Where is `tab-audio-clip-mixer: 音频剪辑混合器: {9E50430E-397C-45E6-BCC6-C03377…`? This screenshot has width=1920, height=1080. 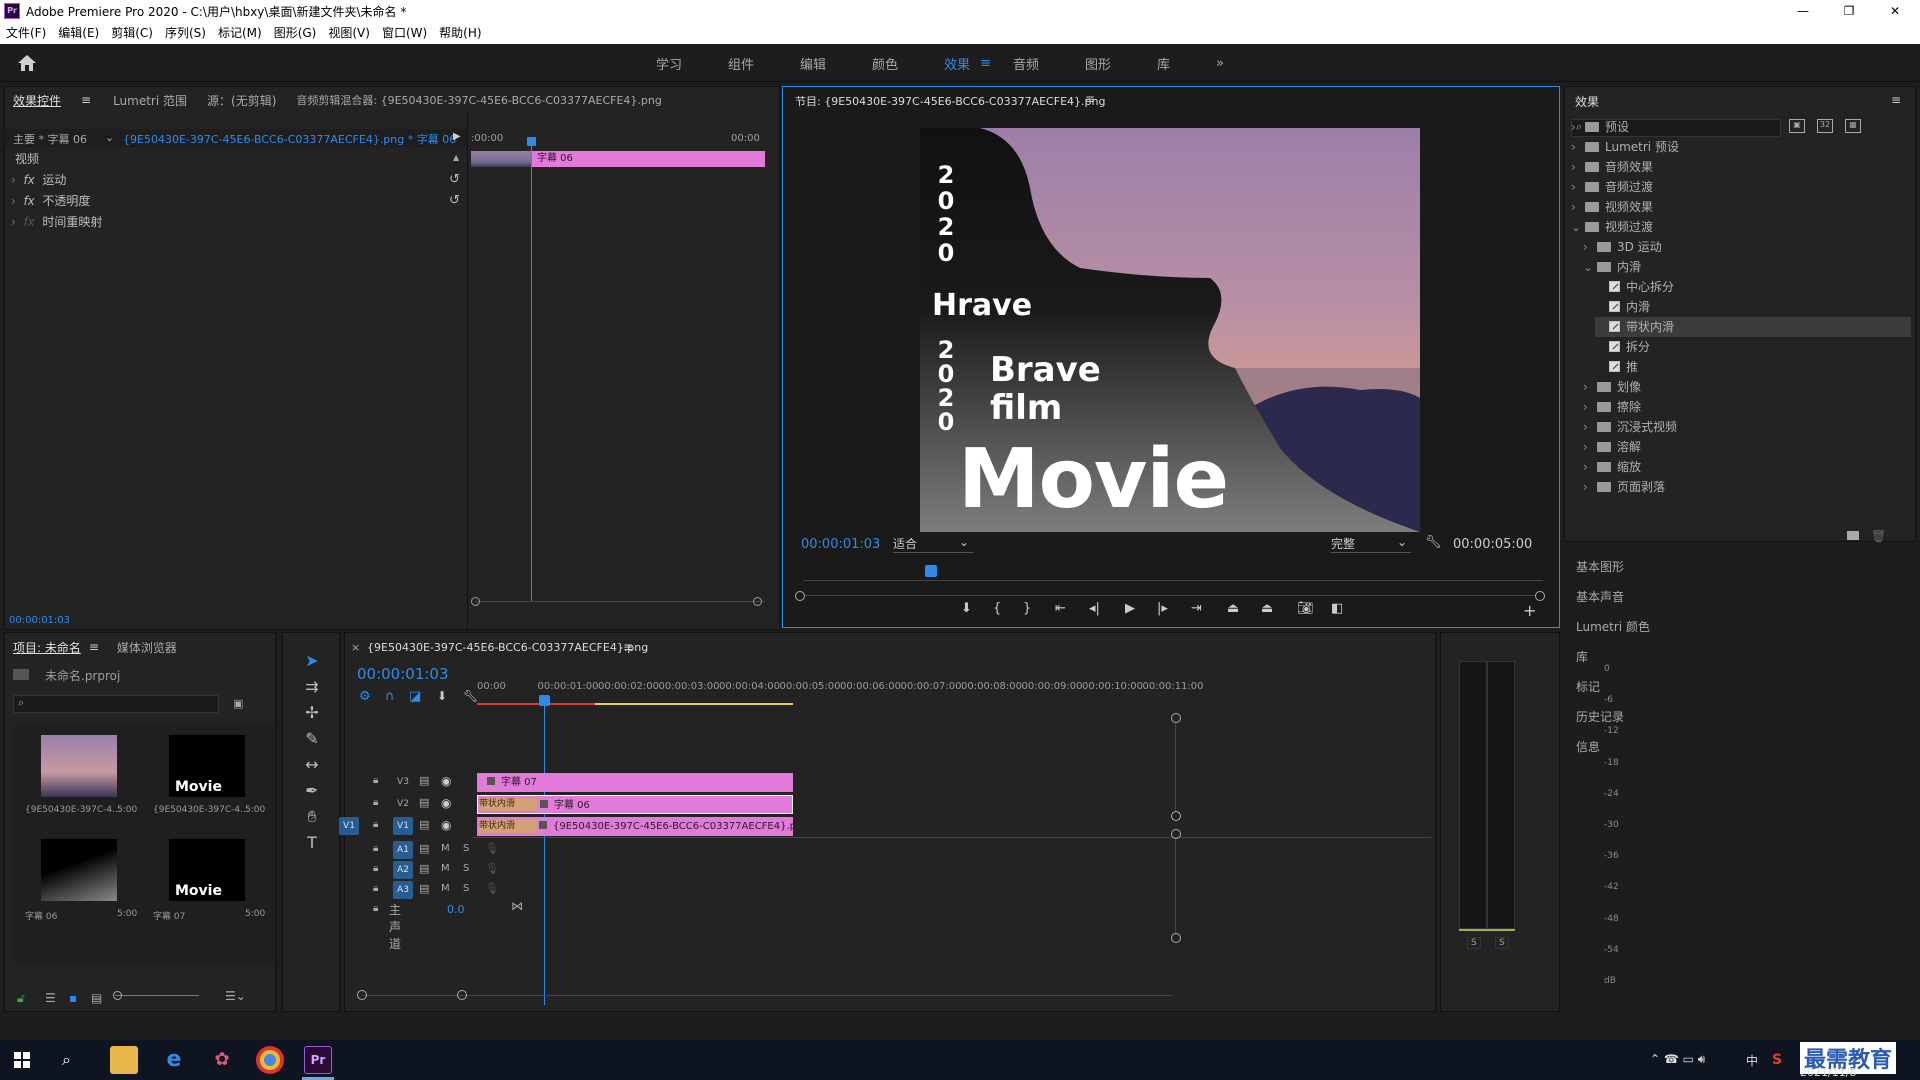 tab-audio-clip-mixer: 音频剪辑混合器: {9E50430E-397C-45E6-BCC6-C03377… is located at coordinates (478, 100).